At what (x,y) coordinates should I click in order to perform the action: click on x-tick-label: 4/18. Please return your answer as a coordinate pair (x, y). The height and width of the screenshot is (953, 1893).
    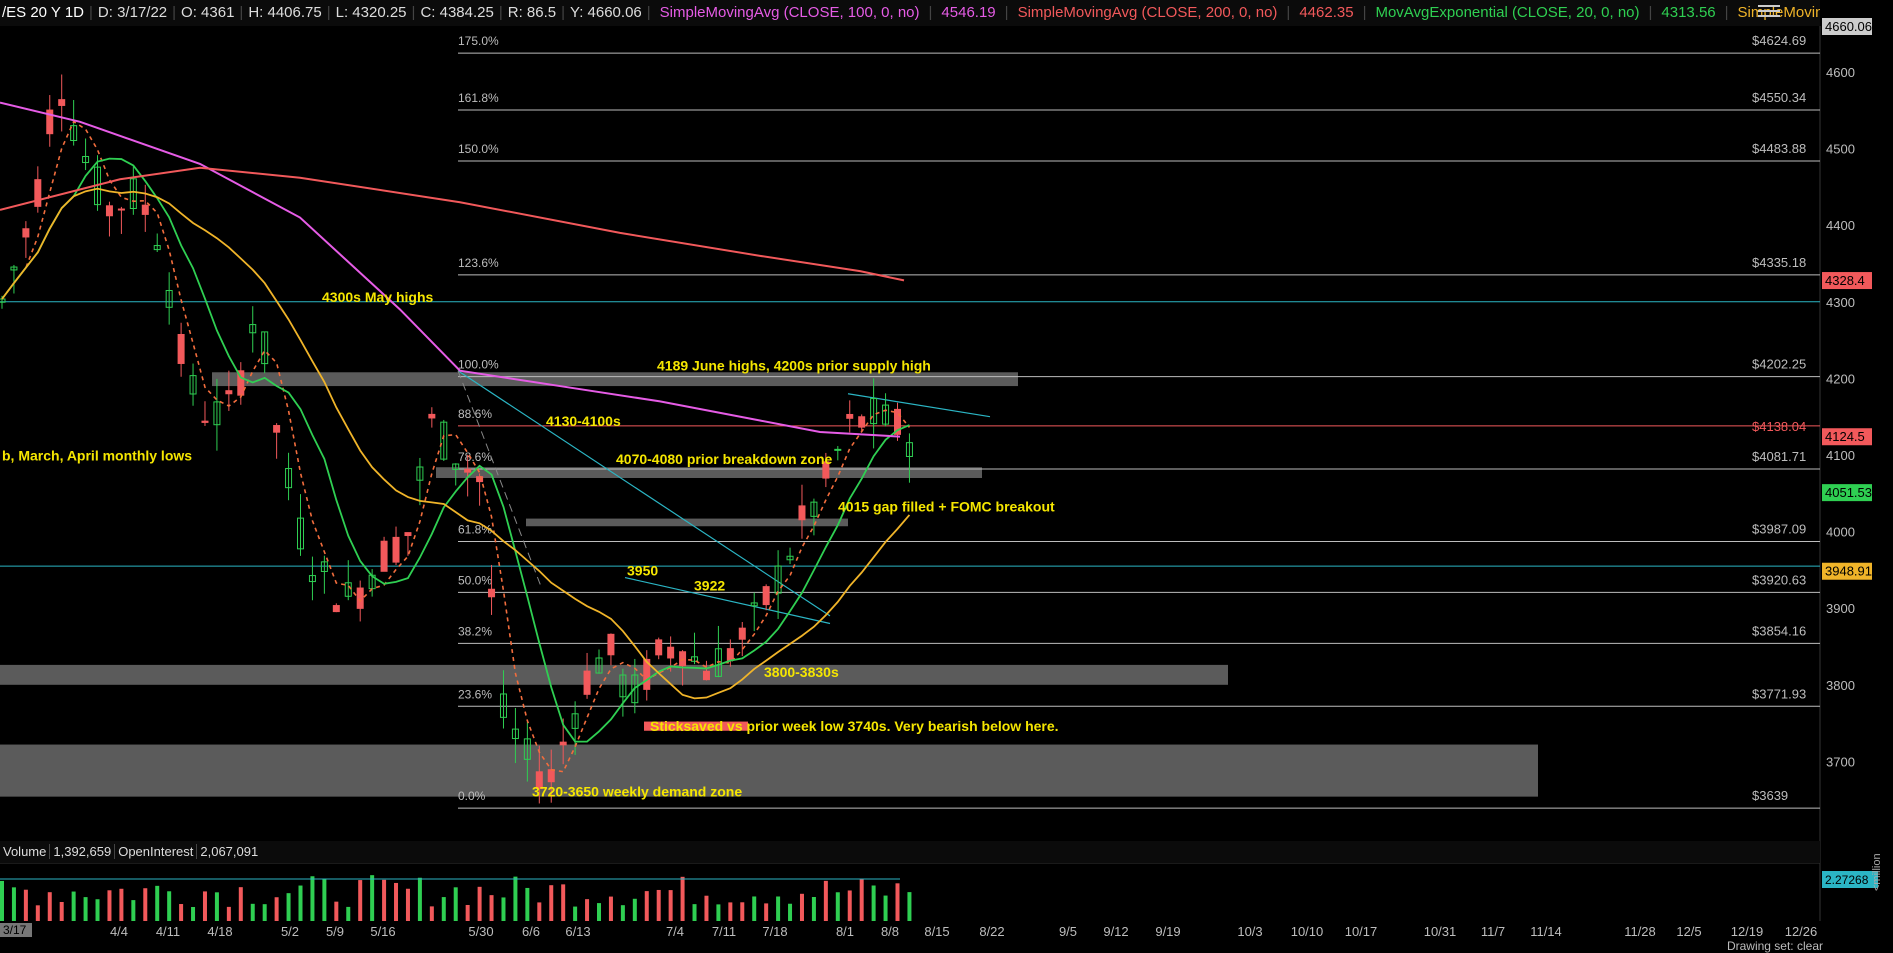
    Looking at the image, I should click on (219, 931).